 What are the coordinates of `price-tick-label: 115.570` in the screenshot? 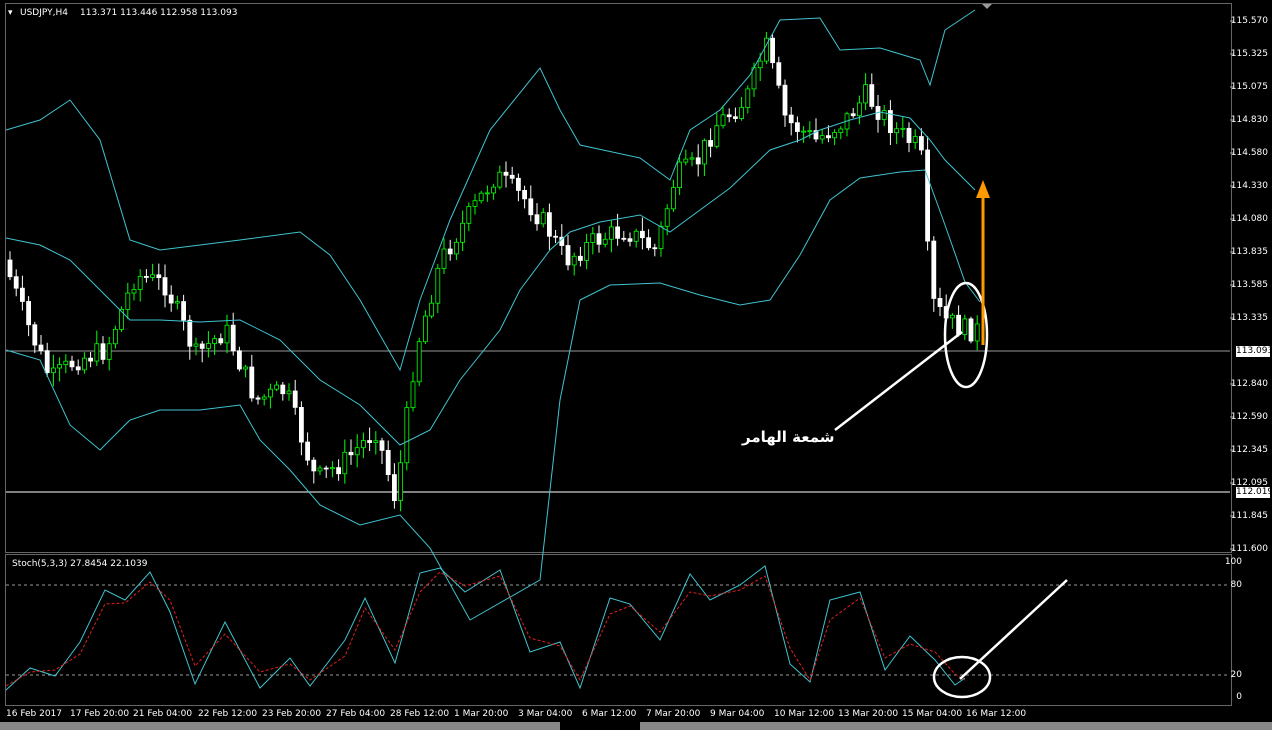 It's located at (1249, 21).